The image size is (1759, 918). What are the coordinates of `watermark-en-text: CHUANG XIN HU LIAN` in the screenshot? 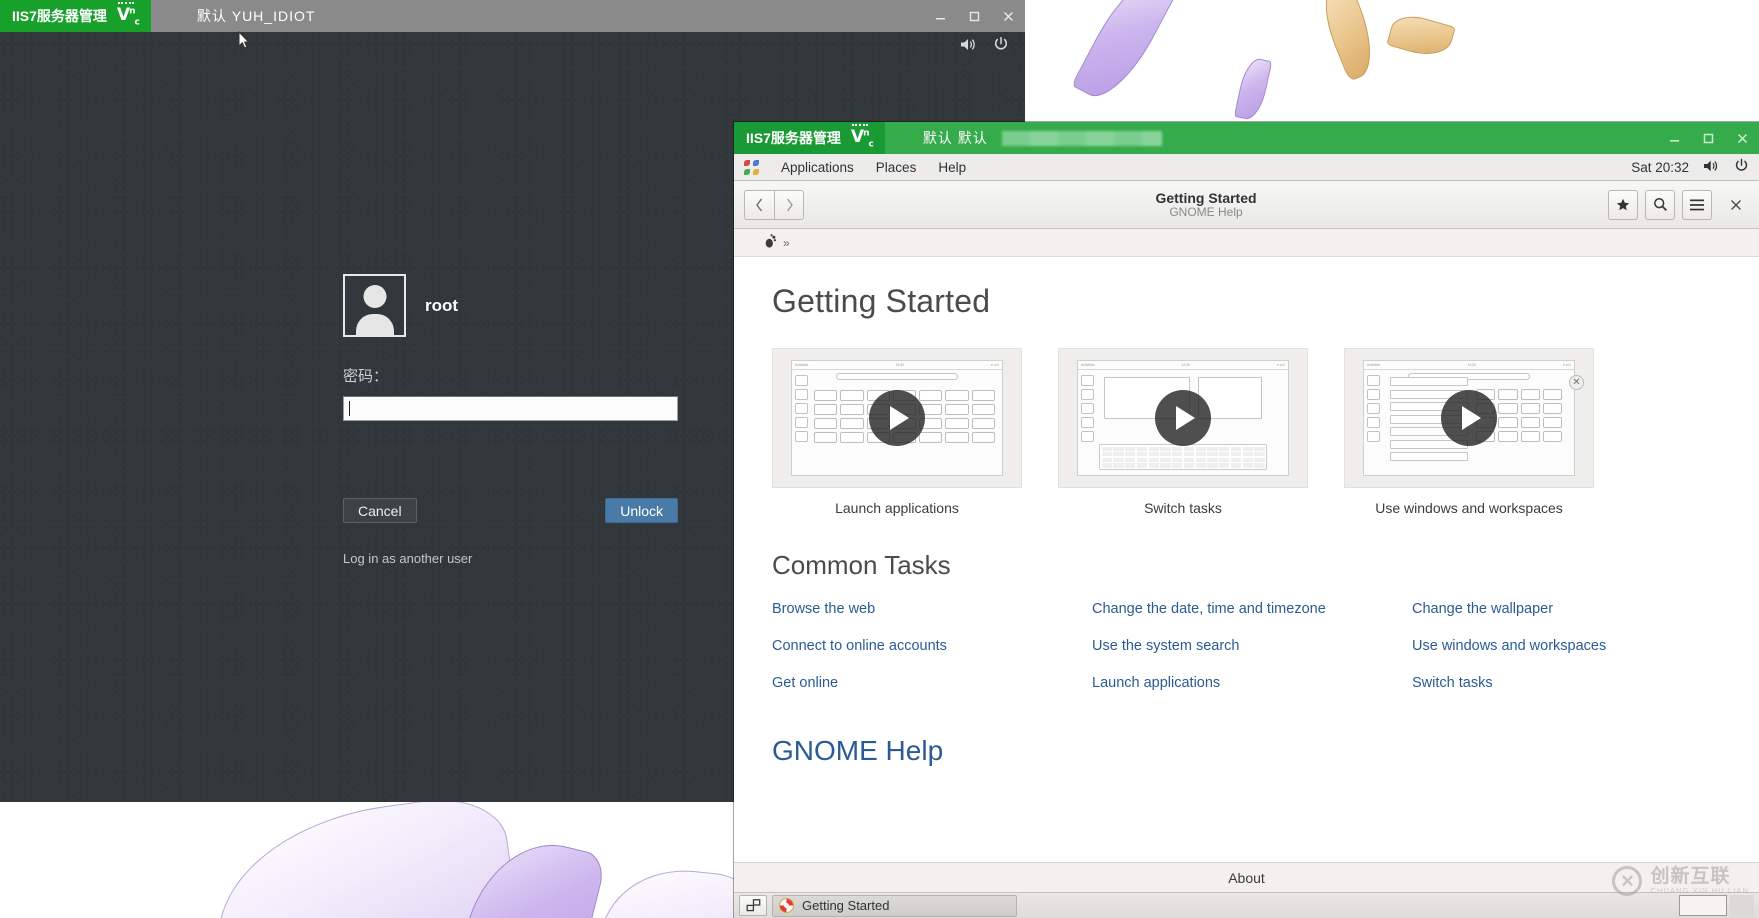 It's located at (1699, 891).